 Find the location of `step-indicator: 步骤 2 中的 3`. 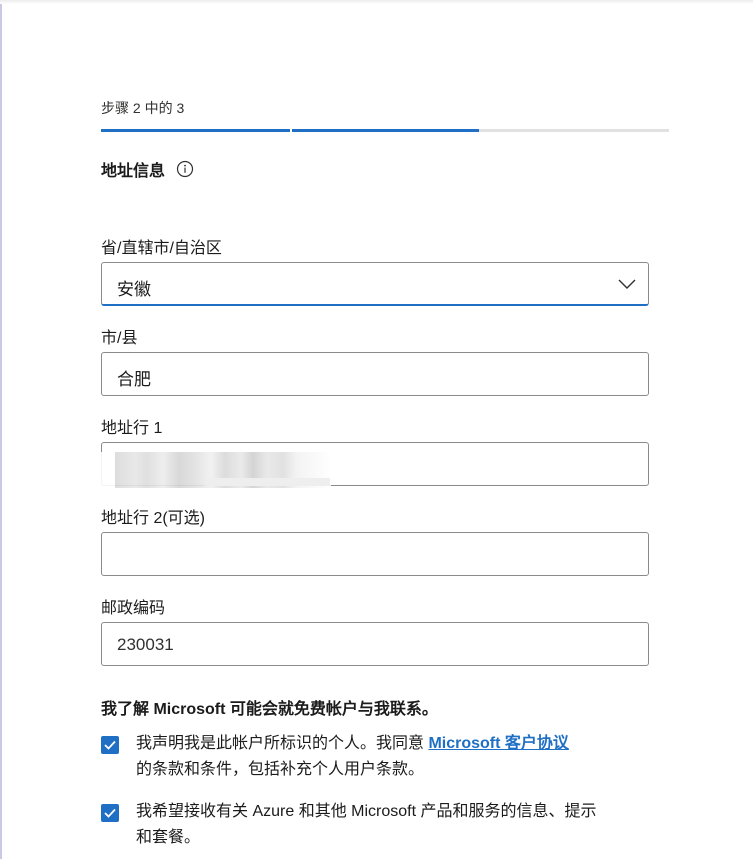

step-indicator: 步骤 2 中的 3 is located at coordinates (143, 108).